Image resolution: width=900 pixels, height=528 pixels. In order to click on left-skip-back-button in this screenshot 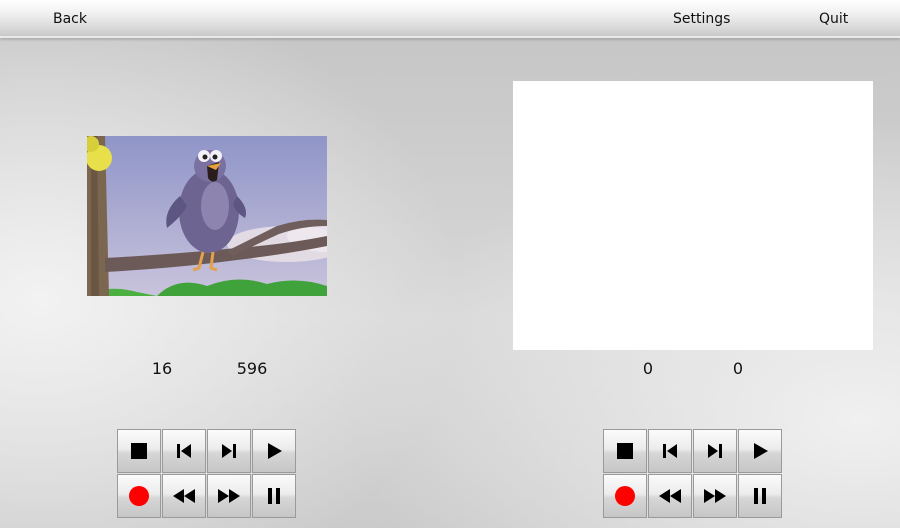, I will do `click(184, 451)`.